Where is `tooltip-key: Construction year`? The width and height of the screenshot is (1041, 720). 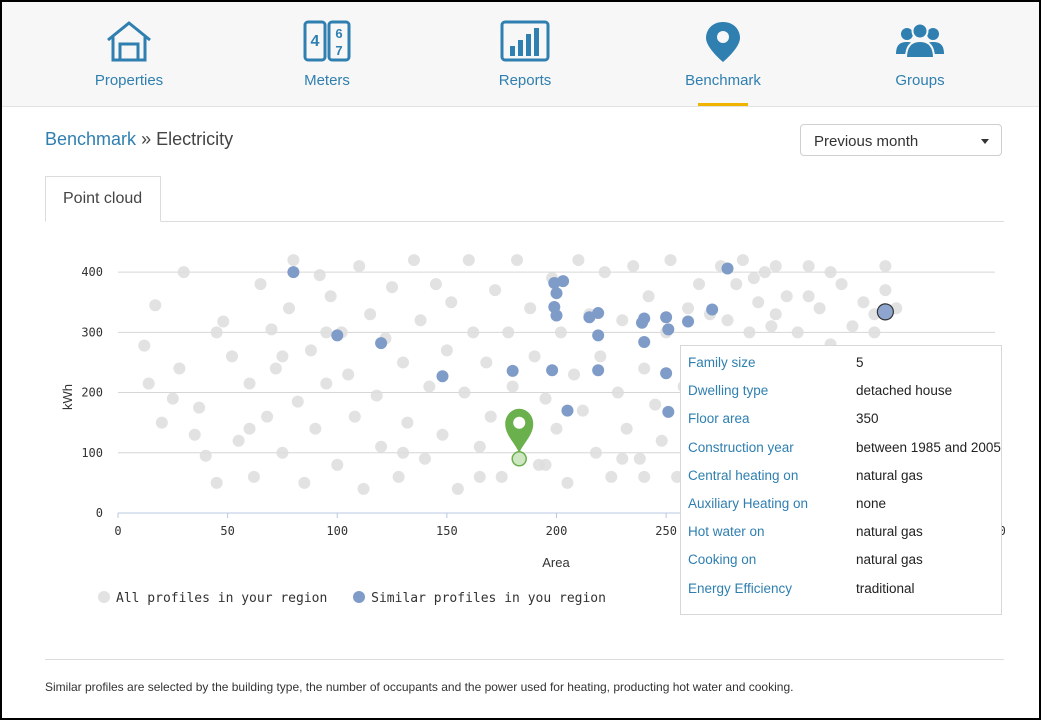 tooltip-key: Construction year is located at coordinates (741, 447).